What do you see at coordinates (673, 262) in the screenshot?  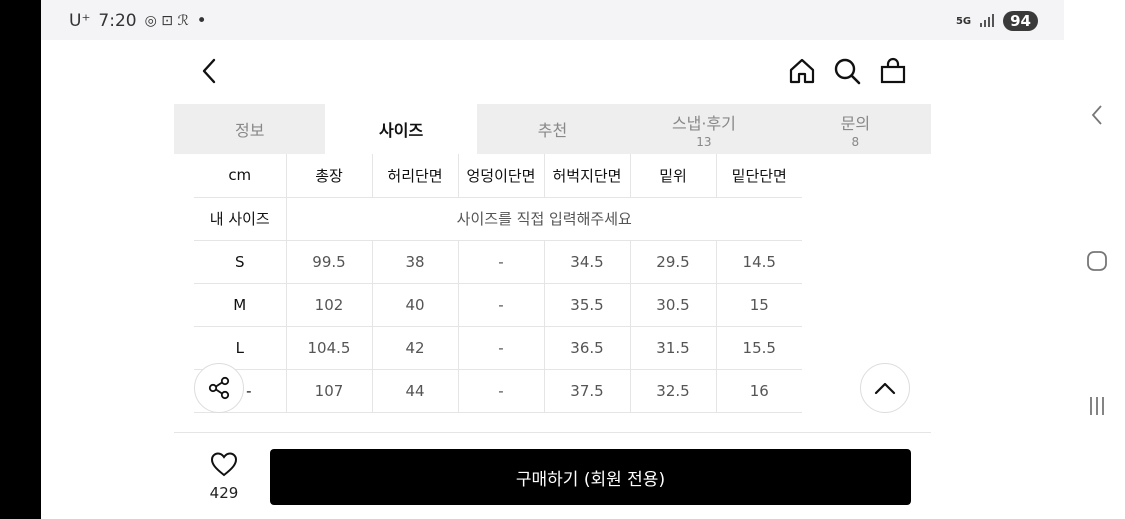 I see `table-cell: 29.5` at bounding box center [673, 262].